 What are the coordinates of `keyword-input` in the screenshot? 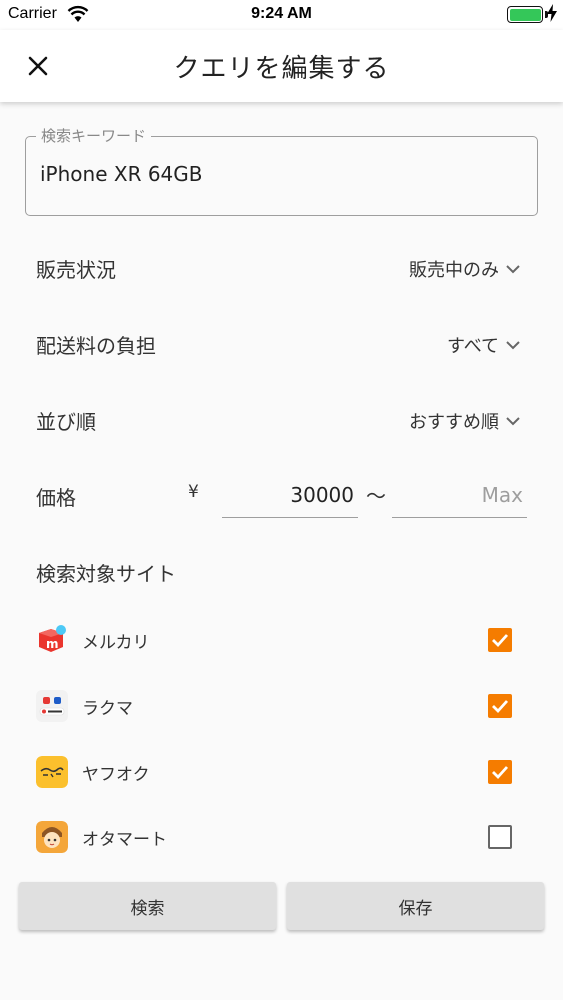 It's located at (280, 174).